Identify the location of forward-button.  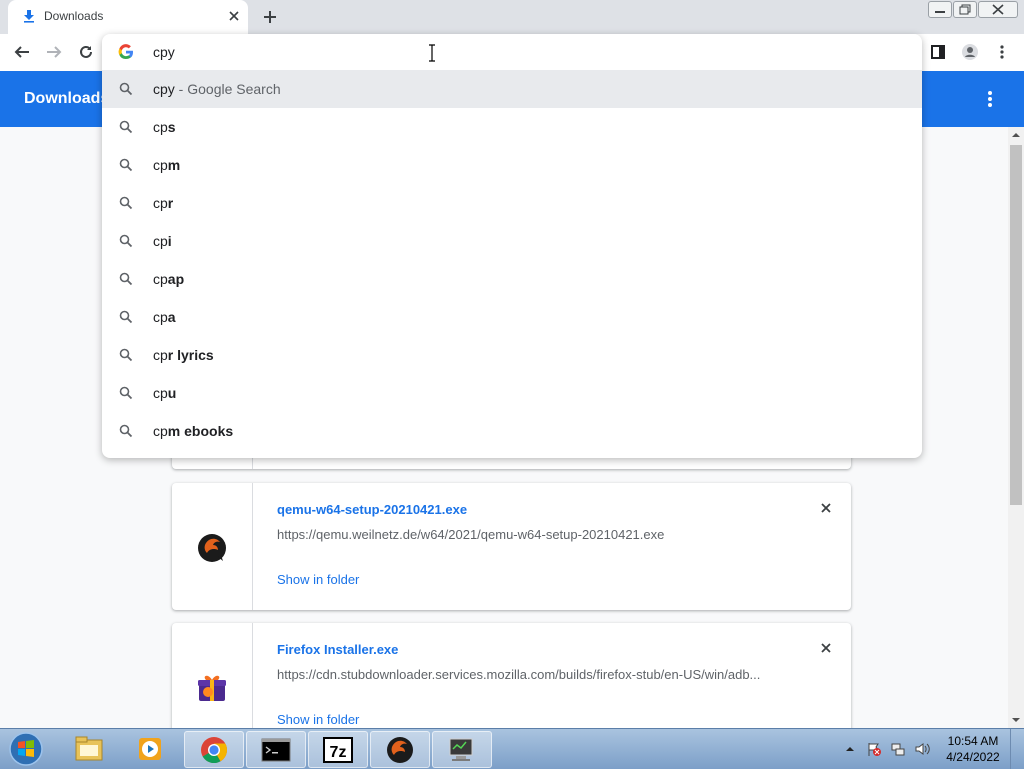
(54, 52).